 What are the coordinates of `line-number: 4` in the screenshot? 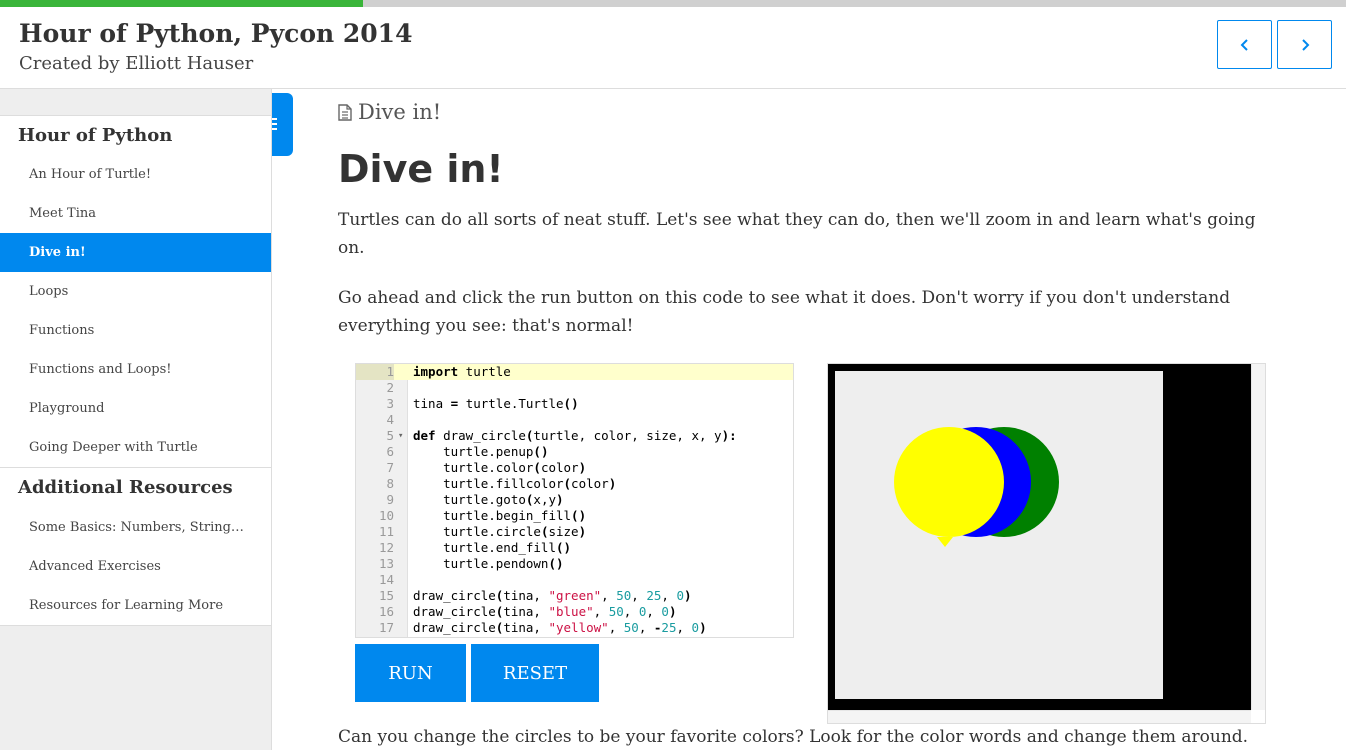 It's located at (390, 419).